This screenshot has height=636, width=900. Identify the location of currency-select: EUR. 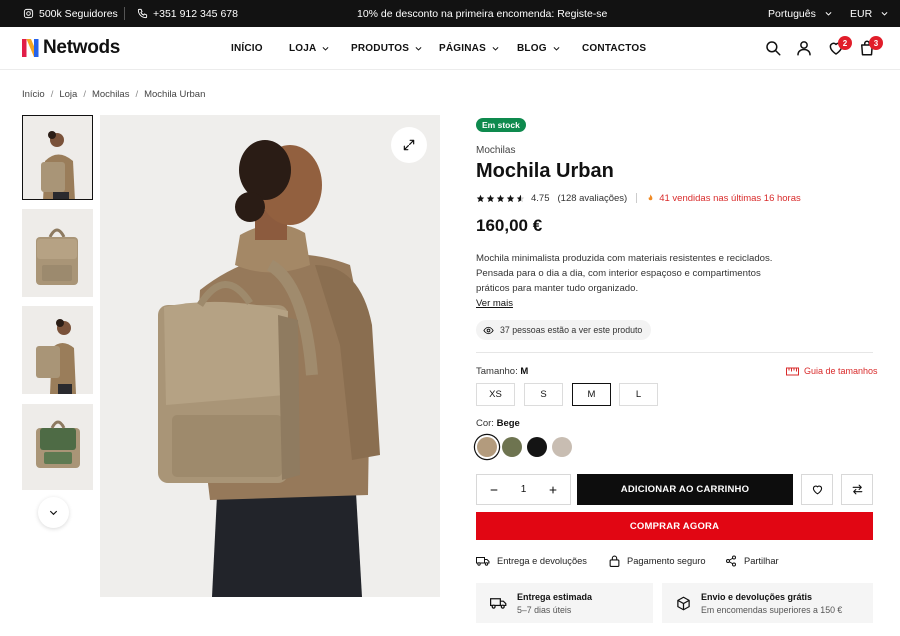
(869, 13).